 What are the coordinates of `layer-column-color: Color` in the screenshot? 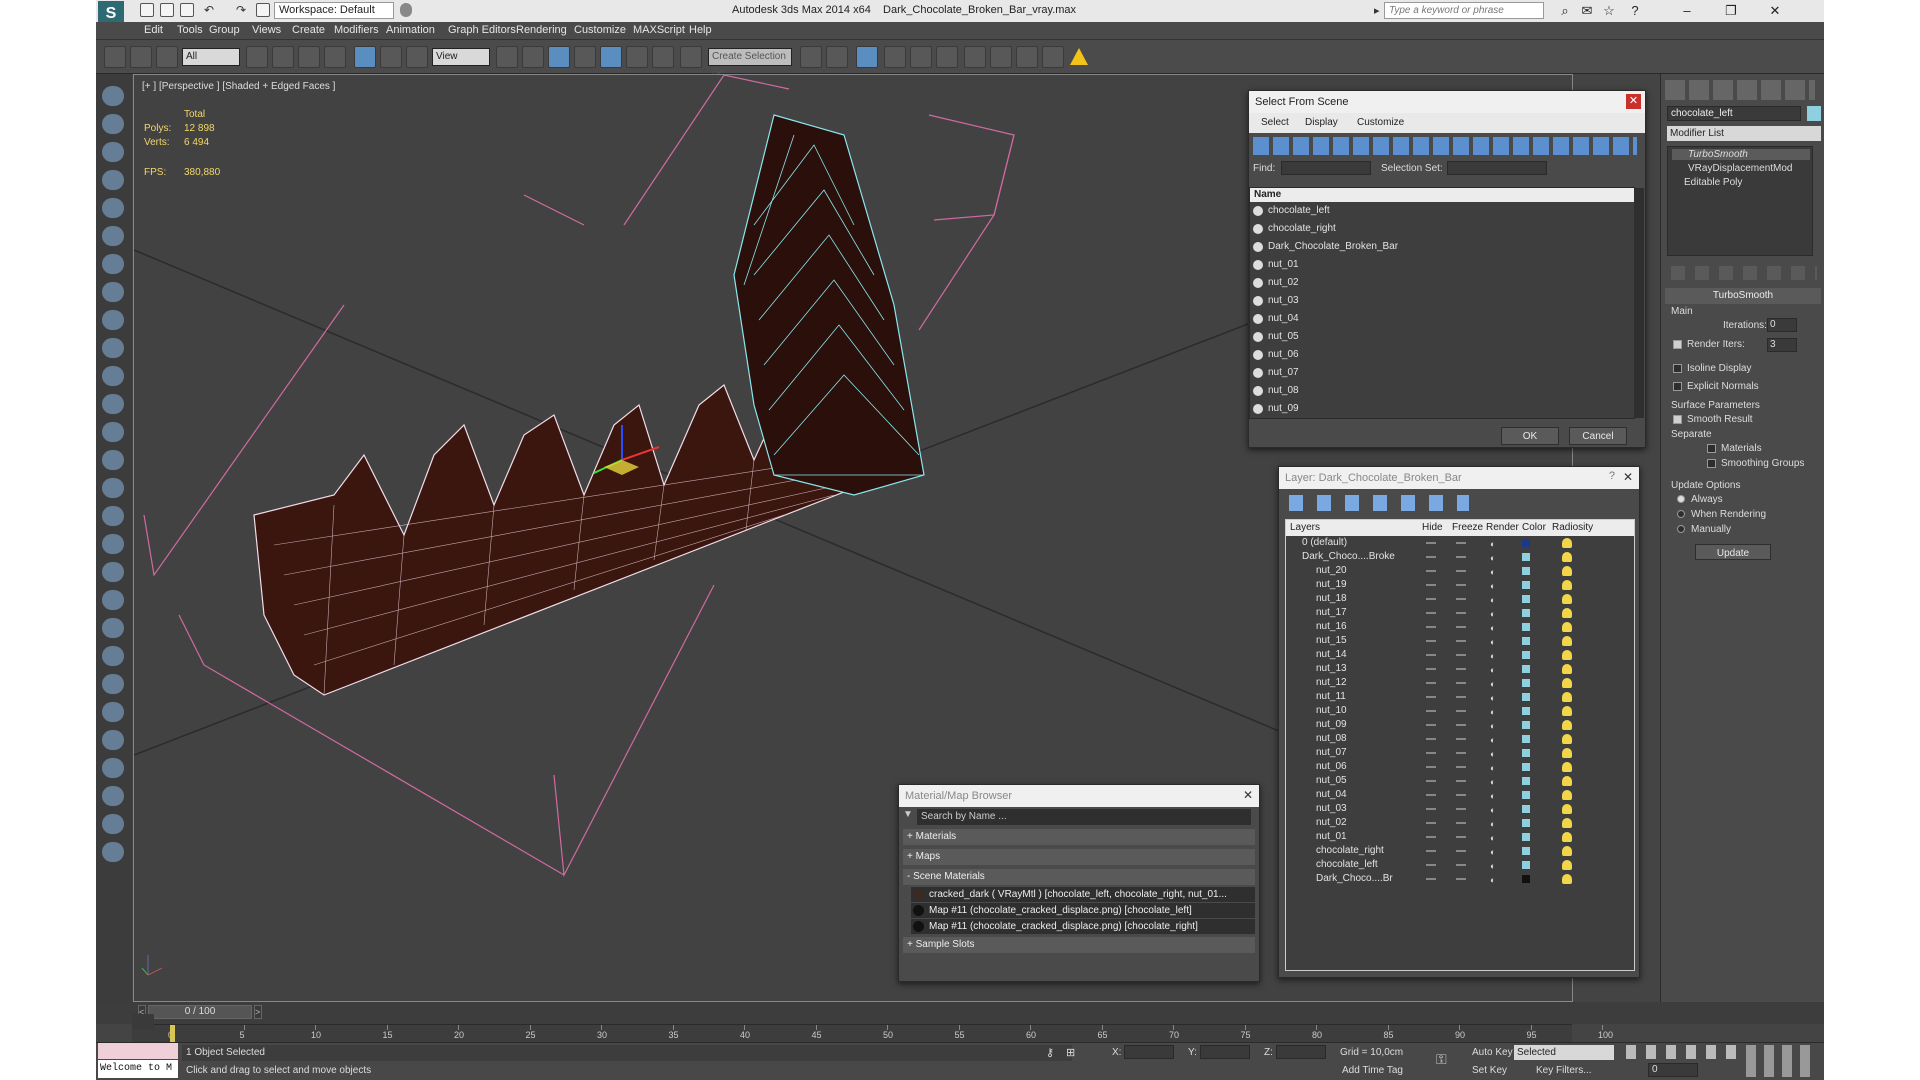 It's located at (1534, 527).